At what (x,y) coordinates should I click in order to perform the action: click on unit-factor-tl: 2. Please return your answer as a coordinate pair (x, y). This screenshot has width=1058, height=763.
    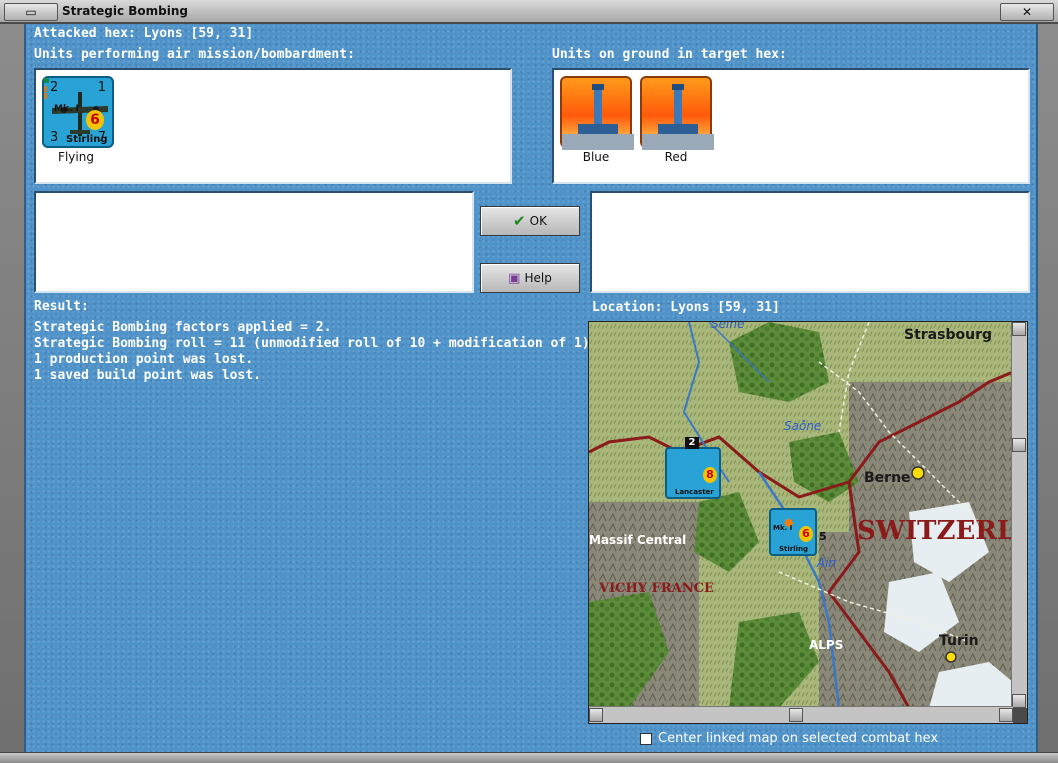
    Looking at the image, I should click on (54, 87).